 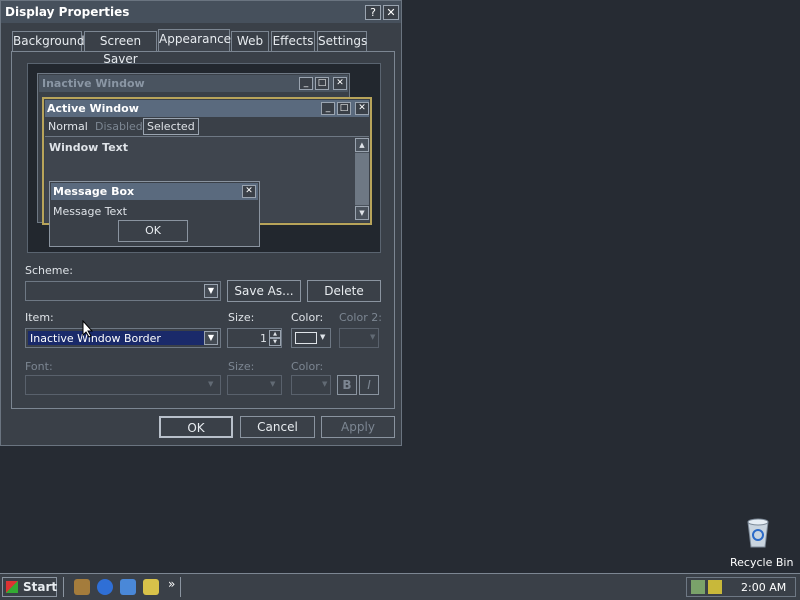 I want to click on scheme-dropdown: ▼, so click(x=123, y=291).